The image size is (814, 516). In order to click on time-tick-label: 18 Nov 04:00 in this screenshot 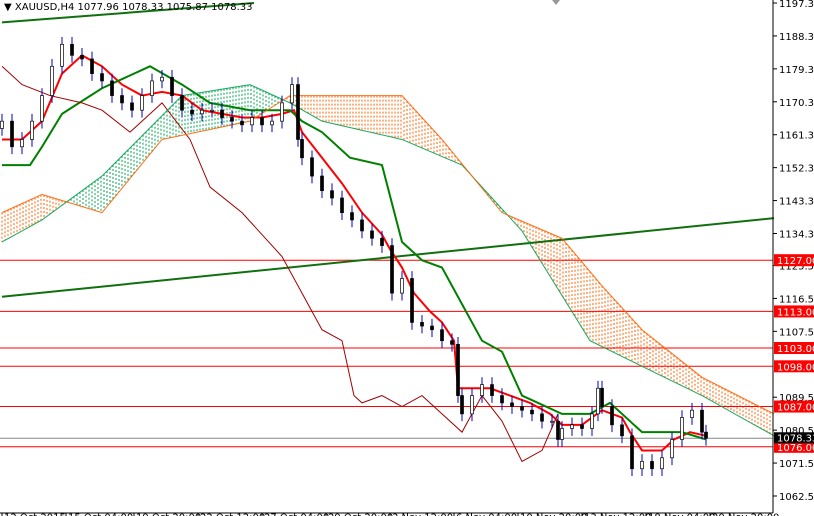, I will do `click(681, 514)`.